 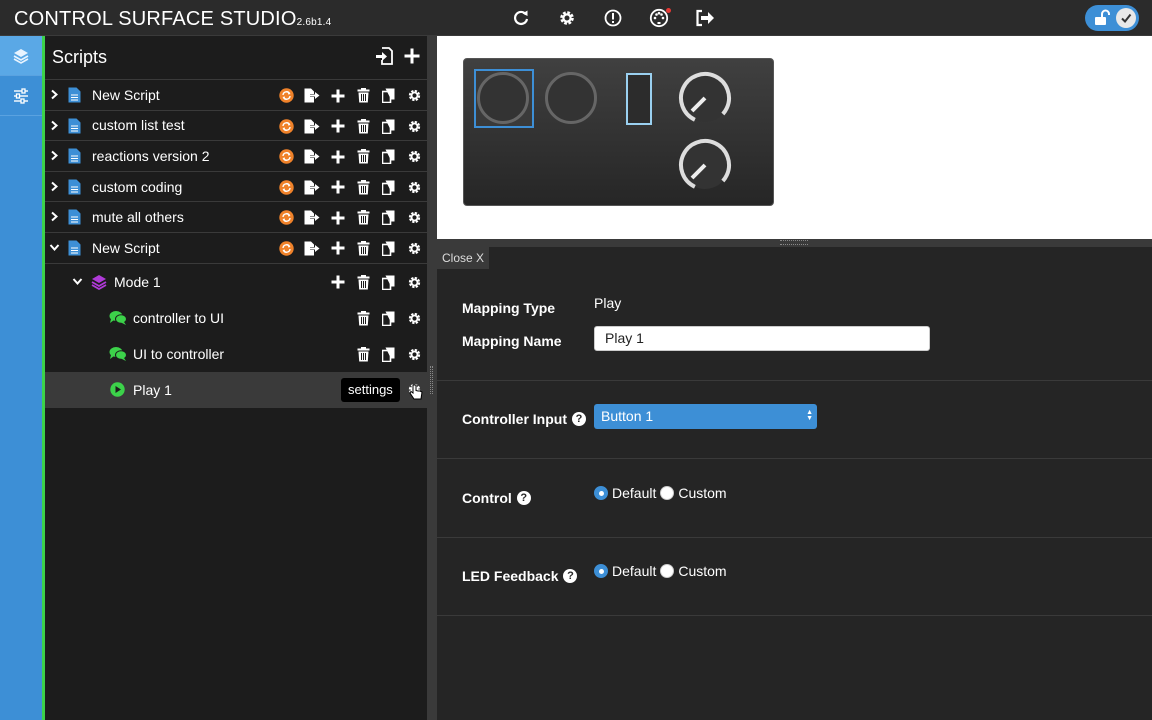 What do you see at coordinates (639, 99) in the screenshot?
I see `fader-control` at bounding box center [639, 99].